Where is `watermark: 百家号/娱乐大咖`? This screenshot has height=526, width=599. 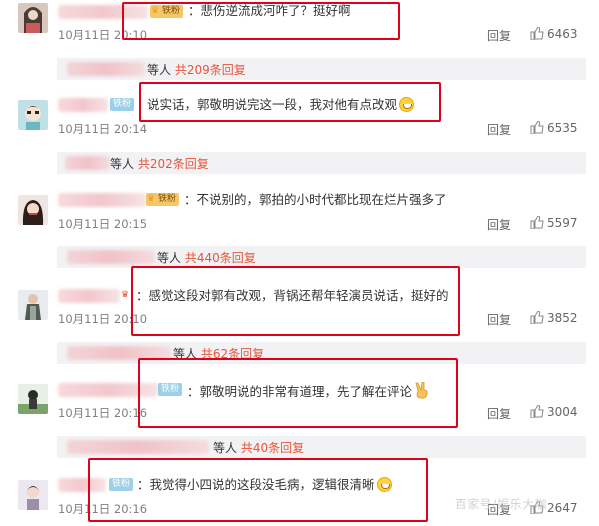 watermark: 百家号/娱乐大咖 is located at coordinates (501, 504).